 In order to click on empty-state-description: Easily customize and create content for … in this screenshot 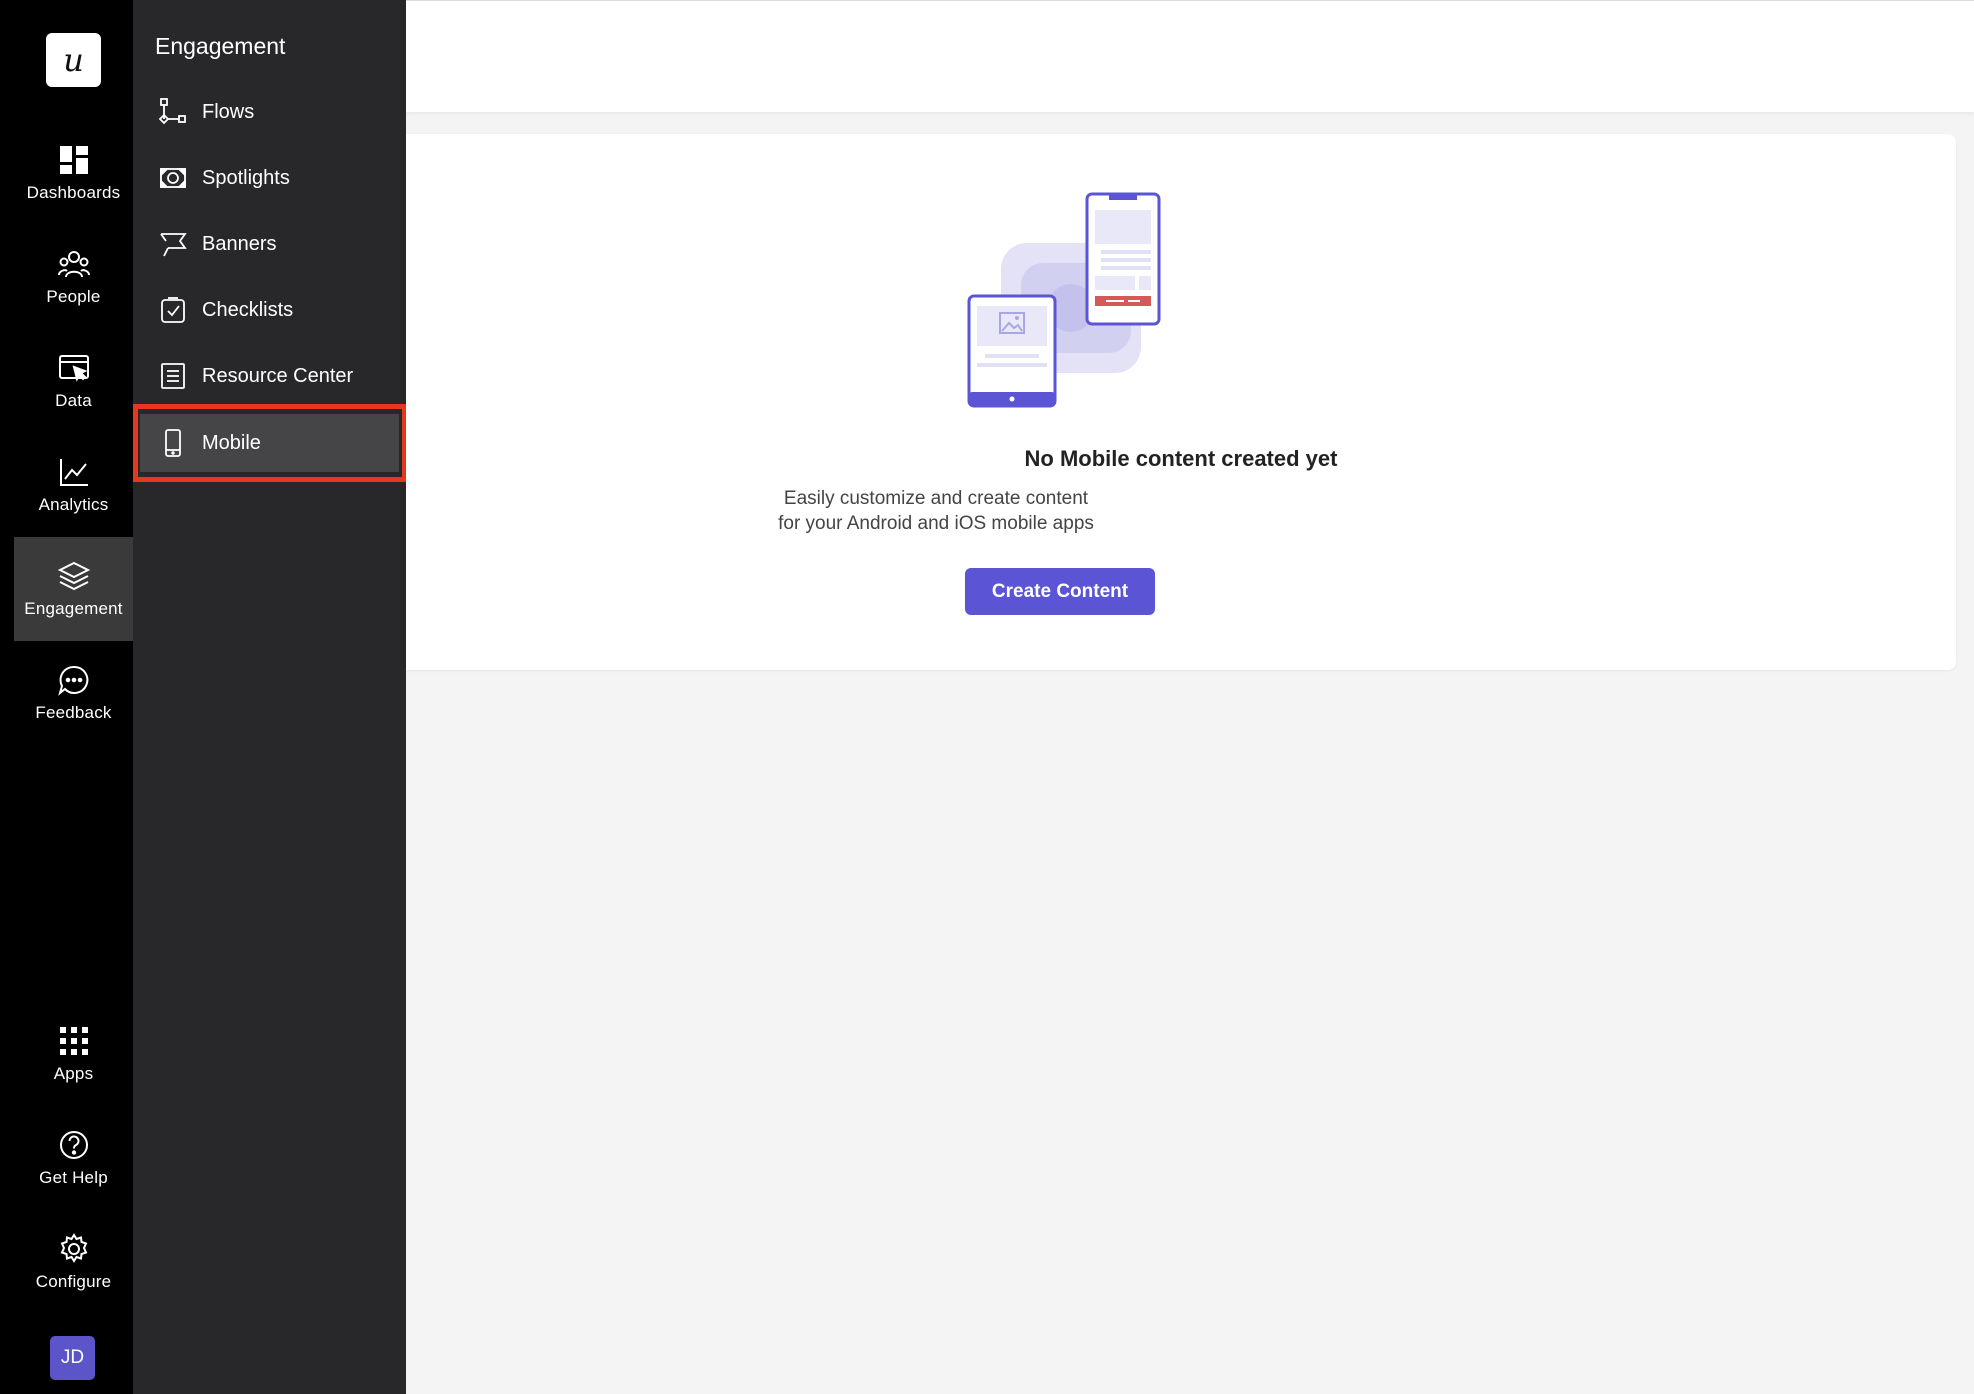, I will do `click(936, 511)`.